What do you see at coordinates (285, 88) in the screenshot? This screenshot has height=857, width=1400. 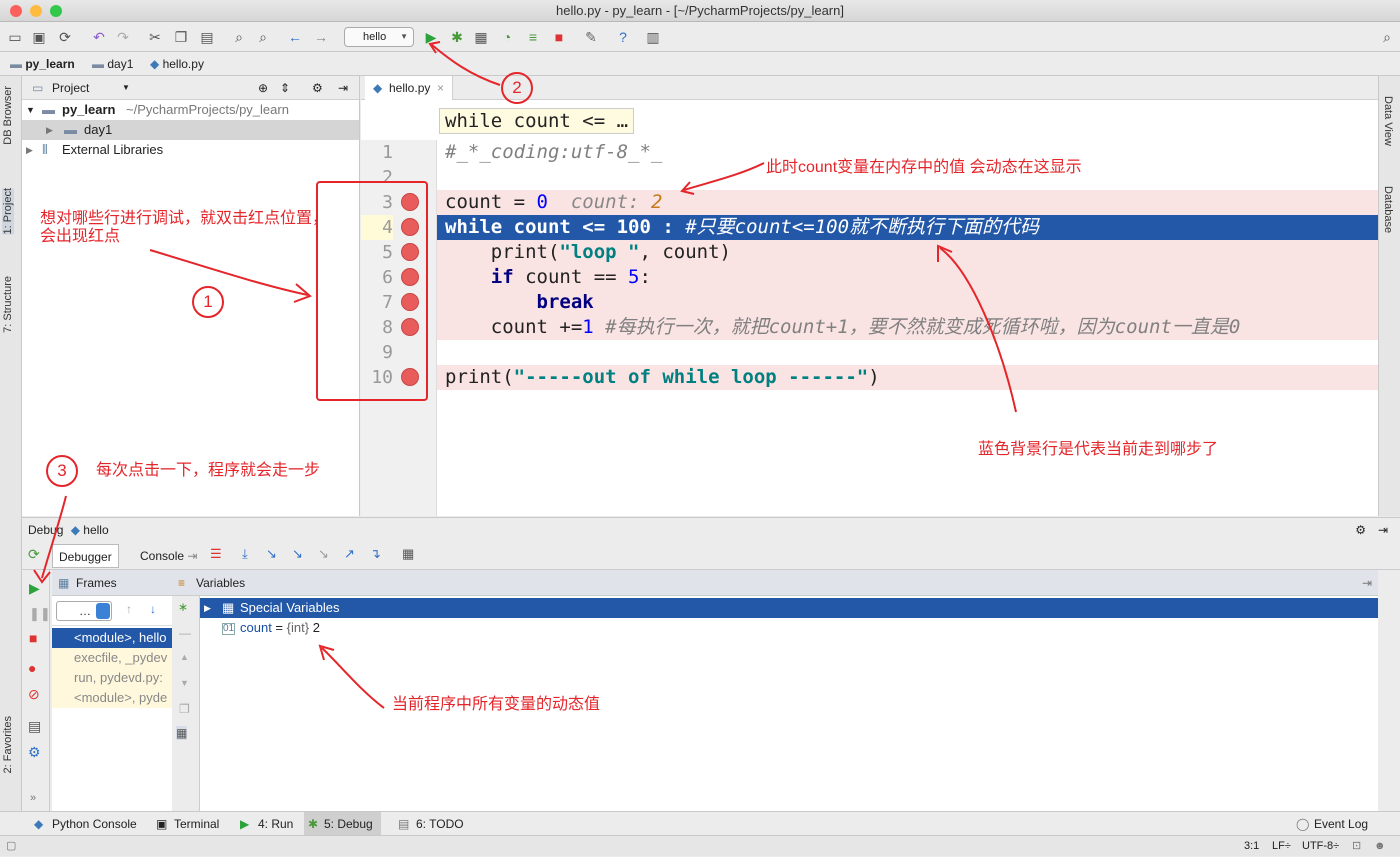 I see `collapse-icon: ⇕` at bounding box center [285, 88].